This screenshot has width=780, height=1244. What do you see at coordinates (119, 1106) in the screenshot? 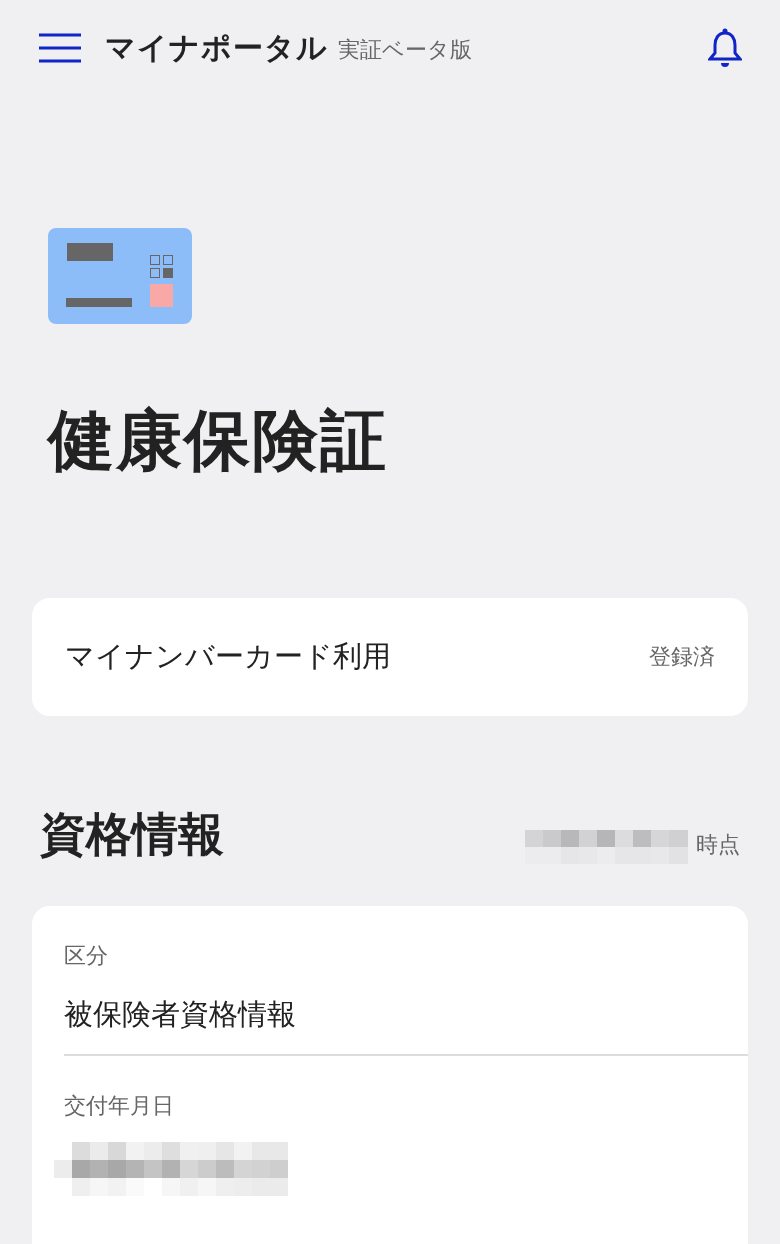
I see `field-label: 交付年月日` at bounding box center [119, 1106].